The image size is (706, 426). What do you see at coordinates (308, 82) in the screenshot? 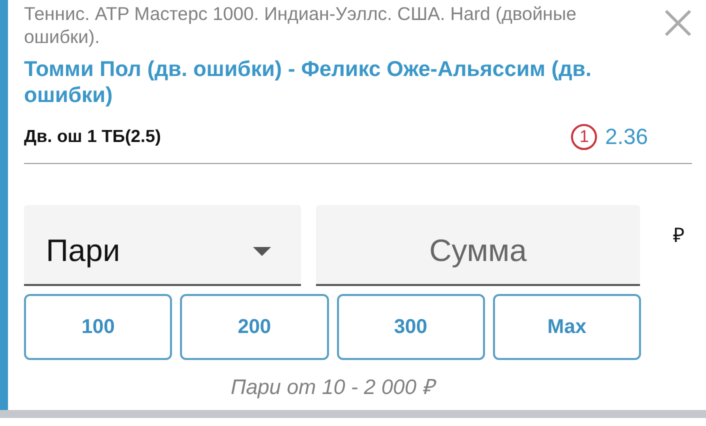
I see `match-title: Томми Пол (дв. ошибки) - Феликс Оже-Альяссим (дв. ошибки)` at bounding box center [308, 82].